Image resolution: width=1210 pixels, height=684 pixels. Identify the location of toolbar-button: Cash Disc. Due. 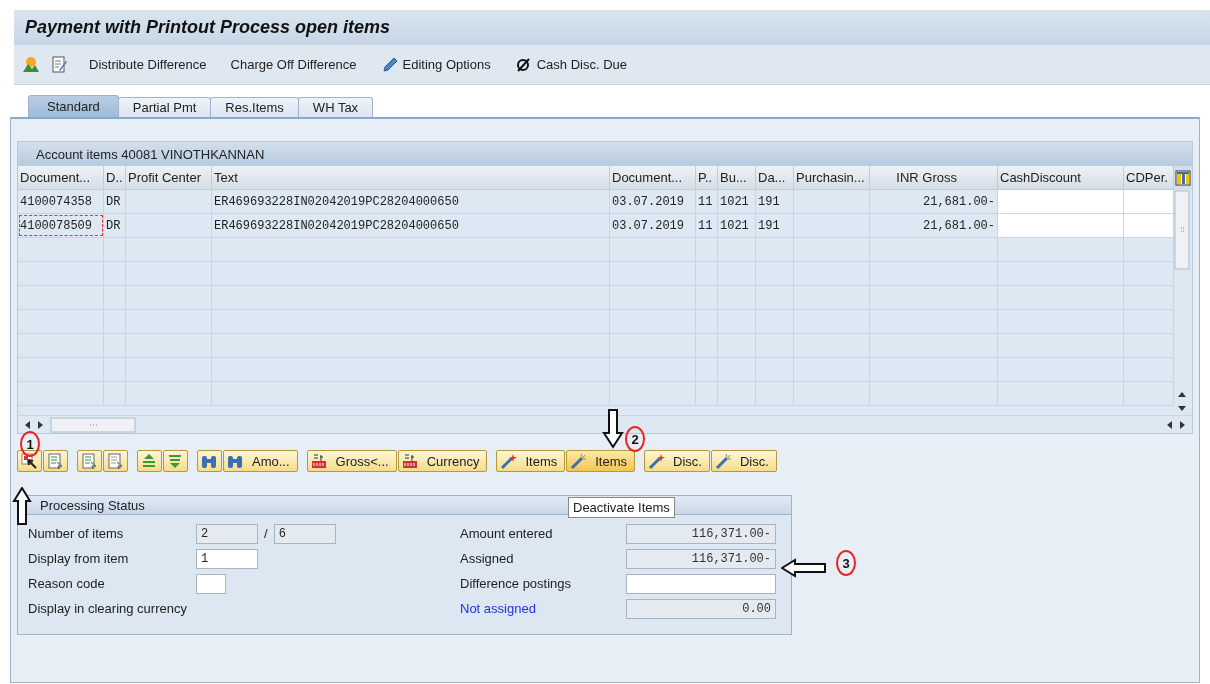
(570, 64).